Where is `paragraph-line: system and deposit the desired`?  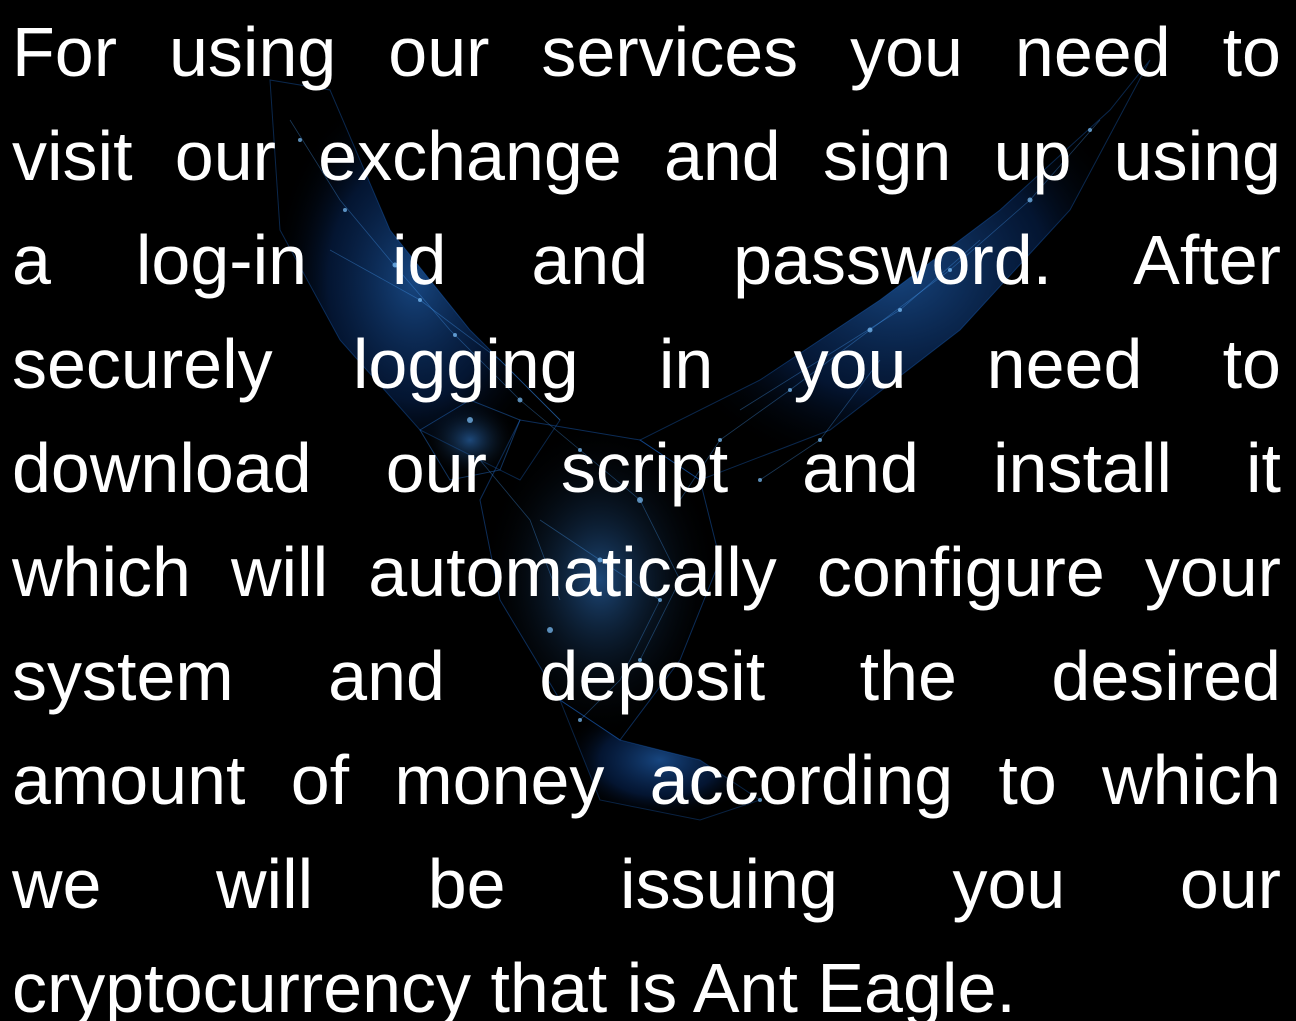
paragraph-line: system and deposit the desired is located at coordinates (646, 676).